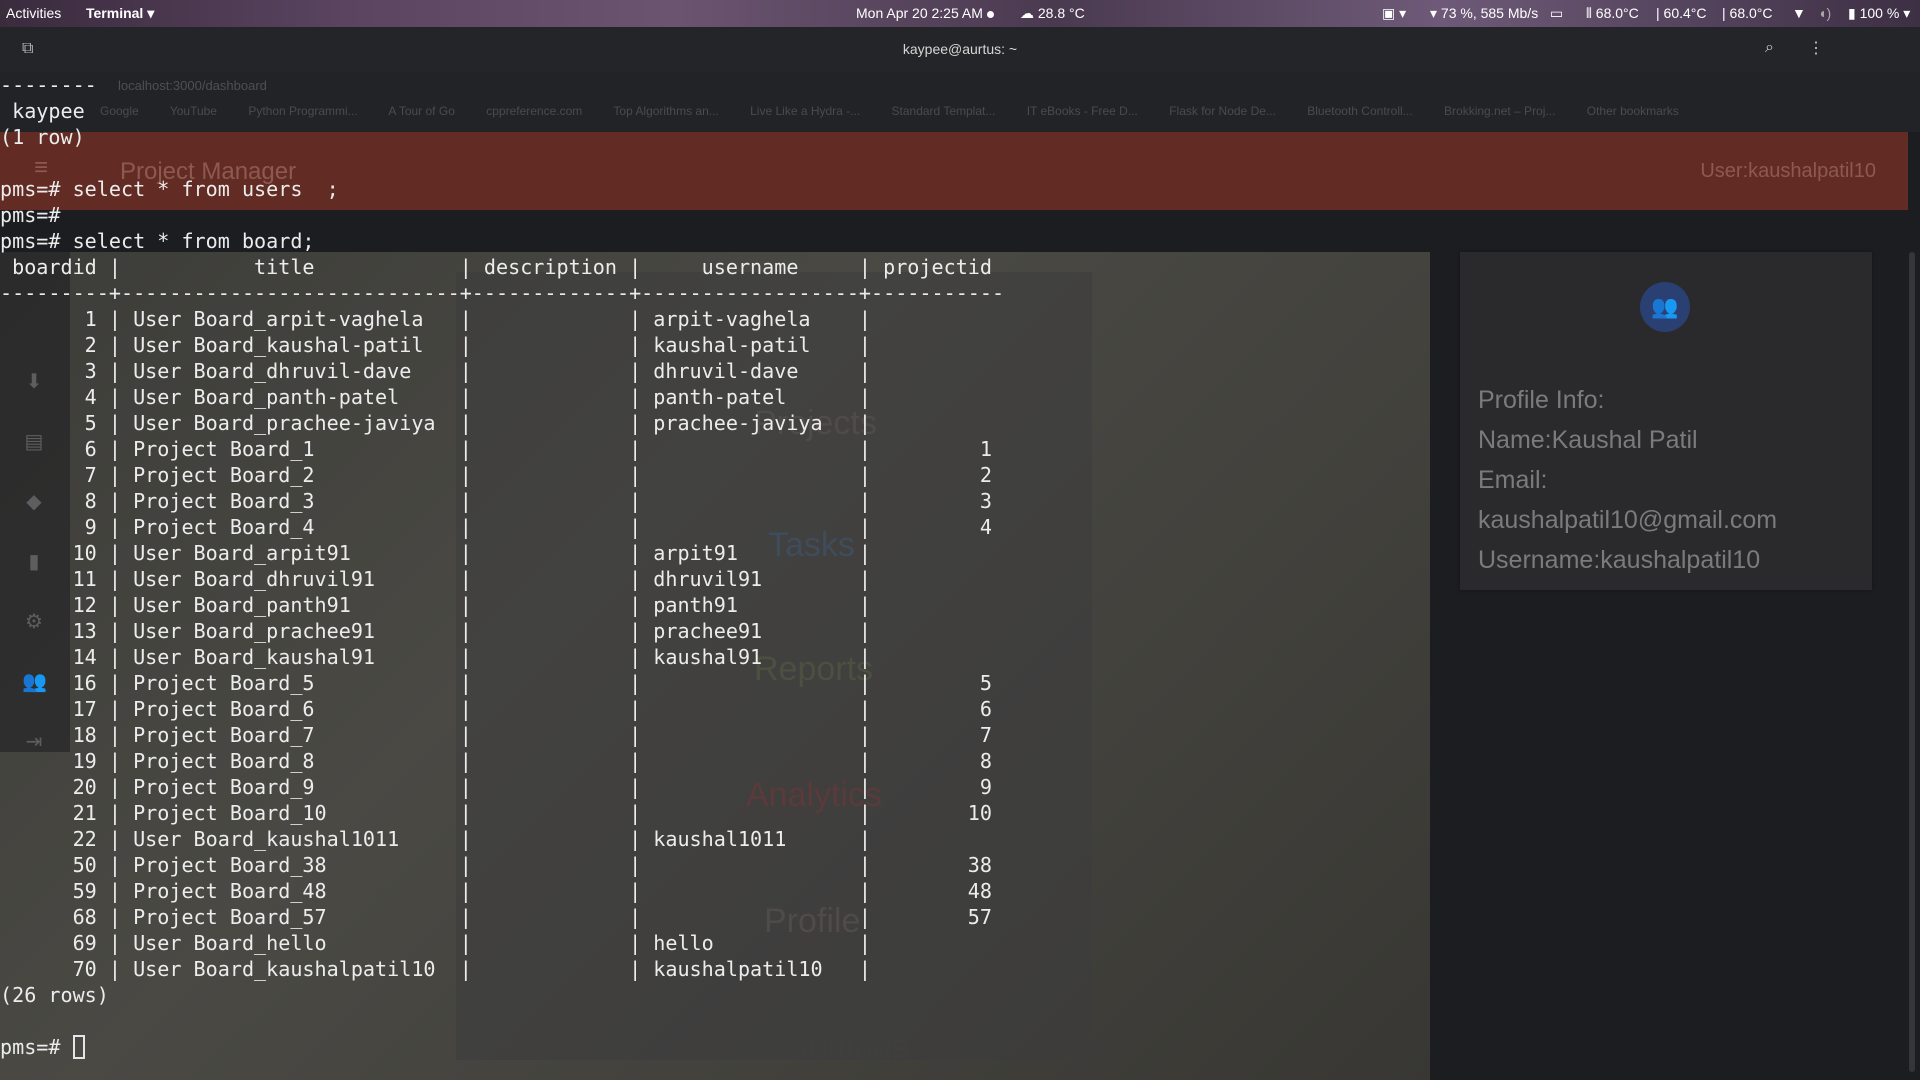 The height and width of the screenshot is (1080, 1920). I want to click on clock: Mon Apr 20 2:25 AM, so click(925, 13).